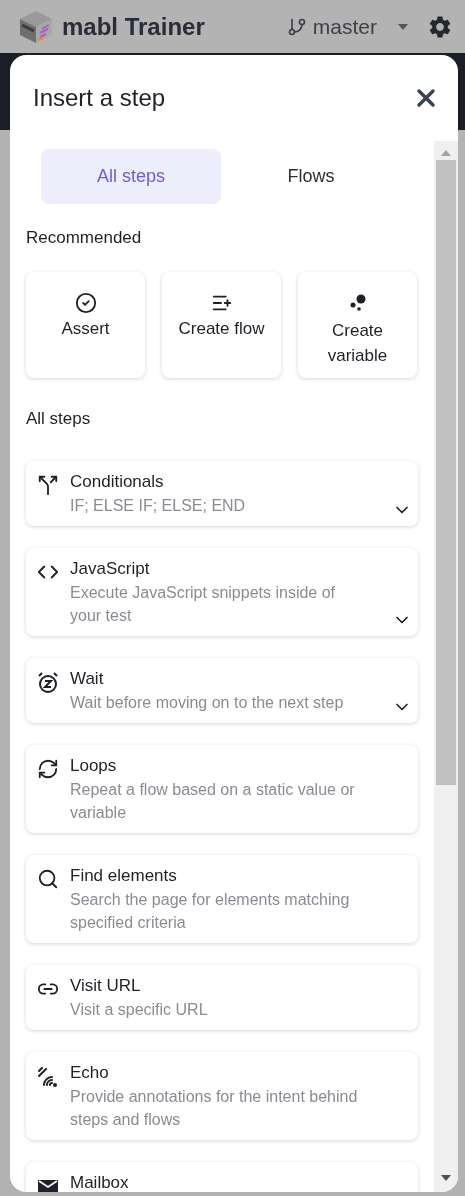 This screenshot has width=465, height=1196. I want to click on dialog-title: Insert a step, so click(99, 98).